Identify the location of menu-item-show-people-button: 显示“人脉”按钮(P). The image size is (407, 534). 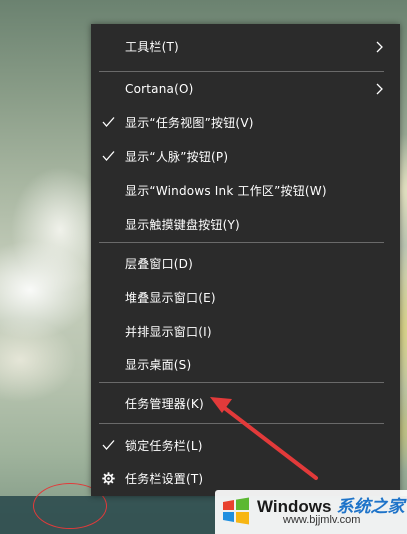
(245, 157).